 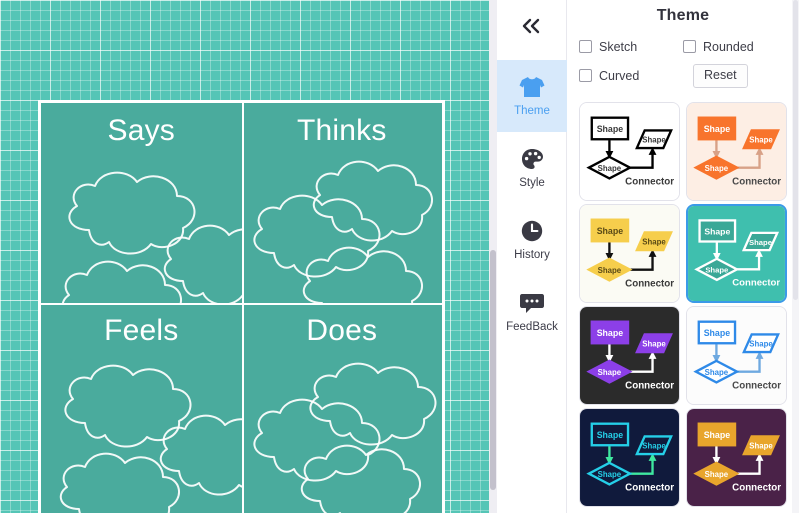 What do you see at coordinates (618, 46) in the screenshot?
I see `checkbox-label: Sketch` at bounding box center [618, 46].